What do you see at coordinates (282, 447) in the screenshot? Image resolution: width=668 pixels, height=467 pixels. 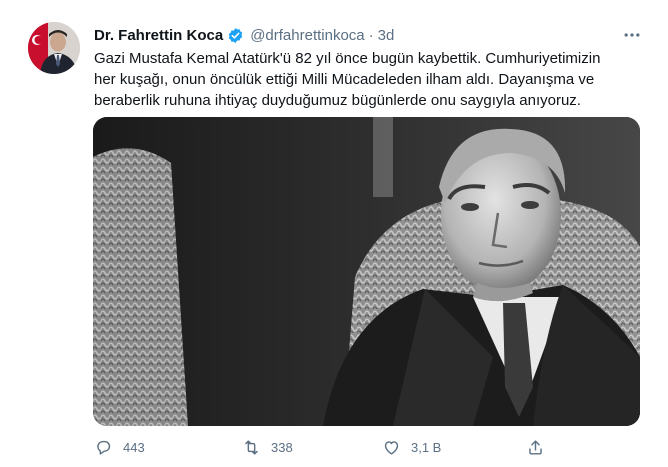 I see `retweet-count: 338` at bounding box center [282, 447].